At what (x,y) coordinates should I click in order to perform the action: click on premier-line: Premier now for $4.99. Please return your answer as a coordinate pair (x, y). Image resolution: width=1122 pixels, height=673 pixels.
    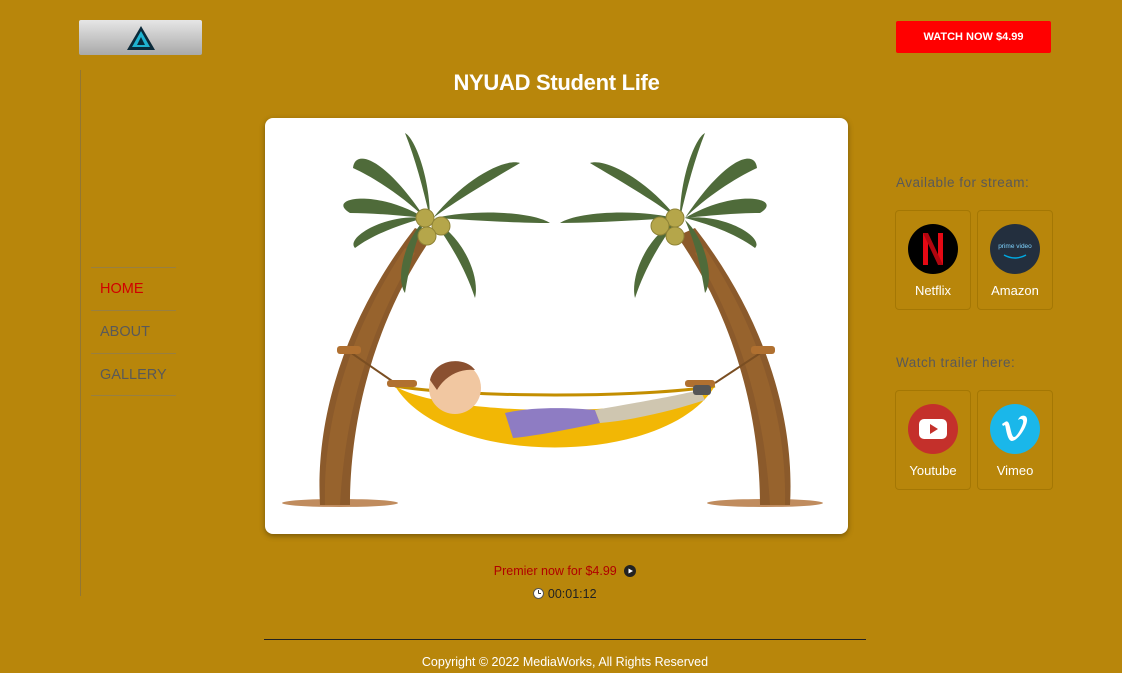
    Looking at the image, I should click on (565, 571).